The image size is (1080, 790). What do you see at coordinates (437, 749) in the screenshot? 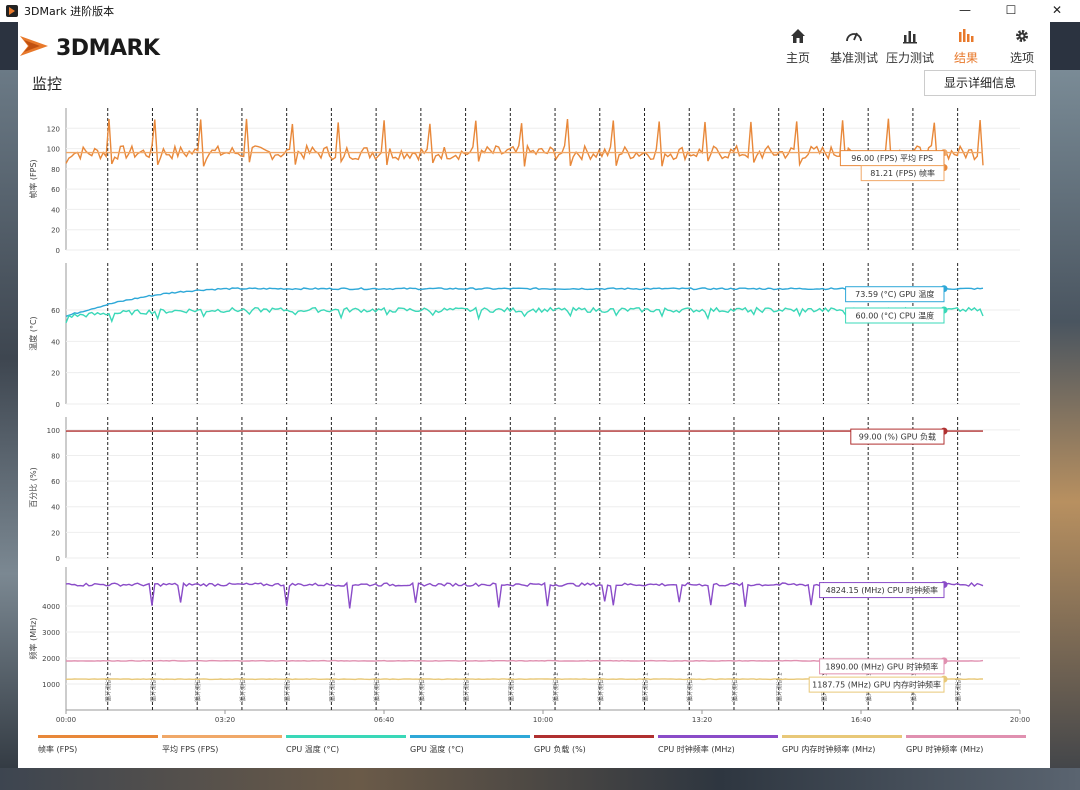
I see `legend-label: GPU 温度 (°C)` at bounding box center [437, 749].